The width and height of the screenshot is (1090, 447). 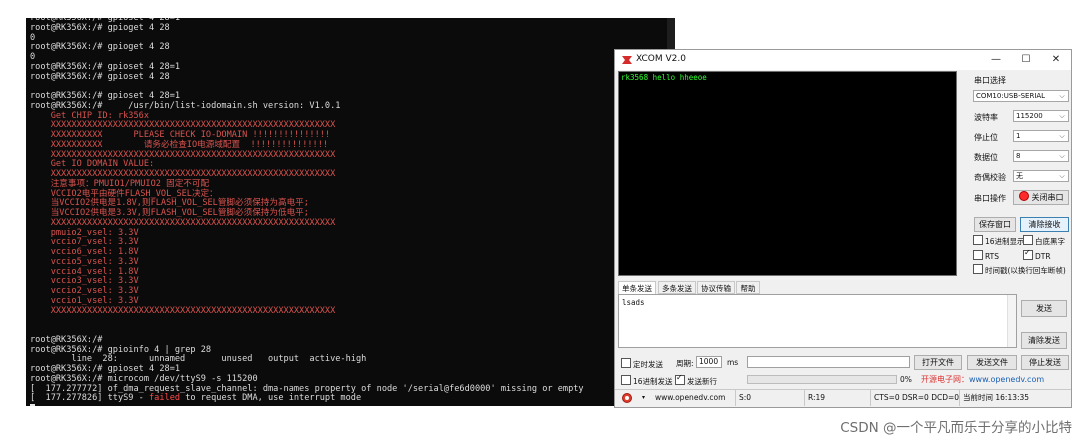 I want to click on dtr-checkbox: DTR, so click(x=1037, y=254).